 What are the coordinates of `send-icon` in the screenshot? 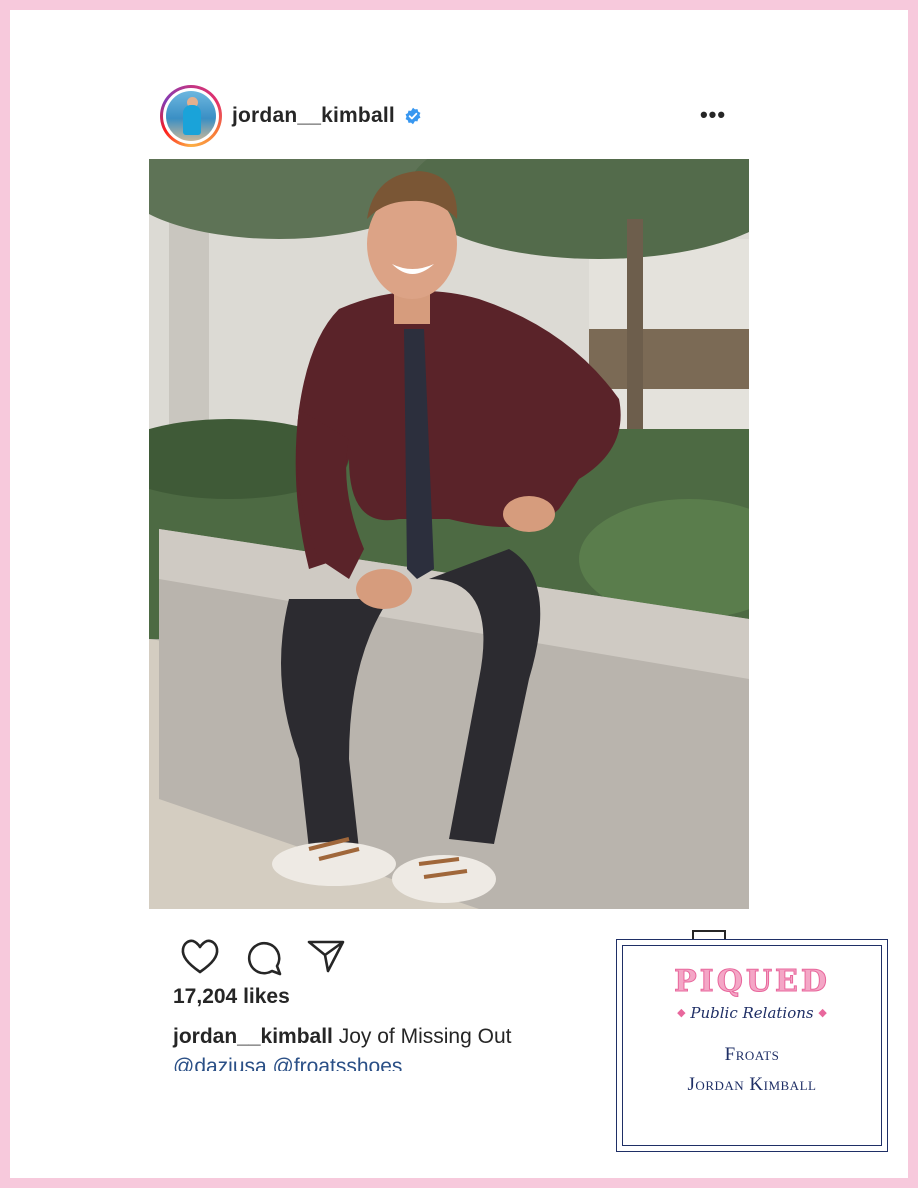 It's located at (326, 956).